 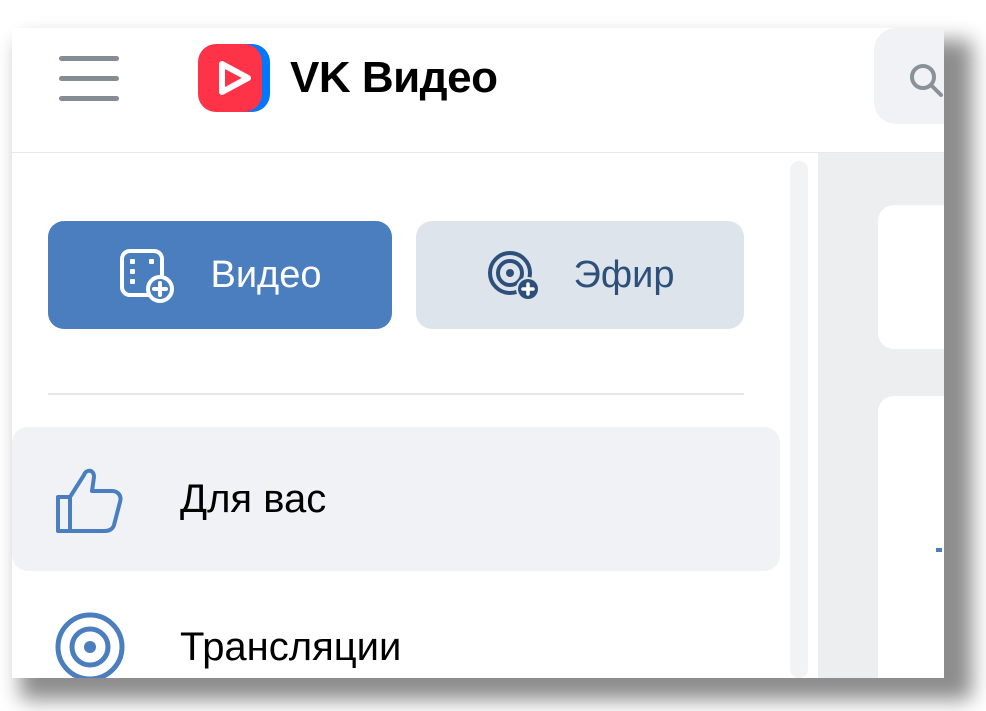 I want to click on upload-video-button: Видео, so click(x=220, y=275).